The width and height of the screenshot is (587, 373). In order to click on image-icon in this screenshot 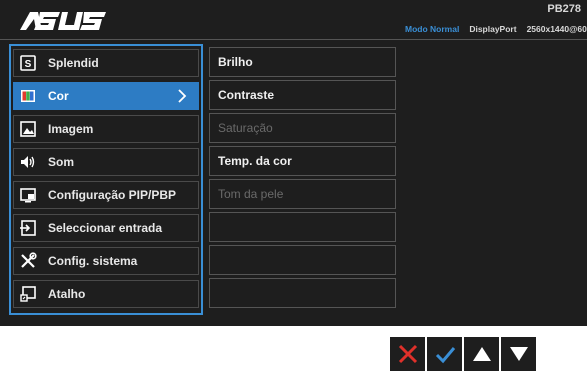, I will do `click(28, 129)`.